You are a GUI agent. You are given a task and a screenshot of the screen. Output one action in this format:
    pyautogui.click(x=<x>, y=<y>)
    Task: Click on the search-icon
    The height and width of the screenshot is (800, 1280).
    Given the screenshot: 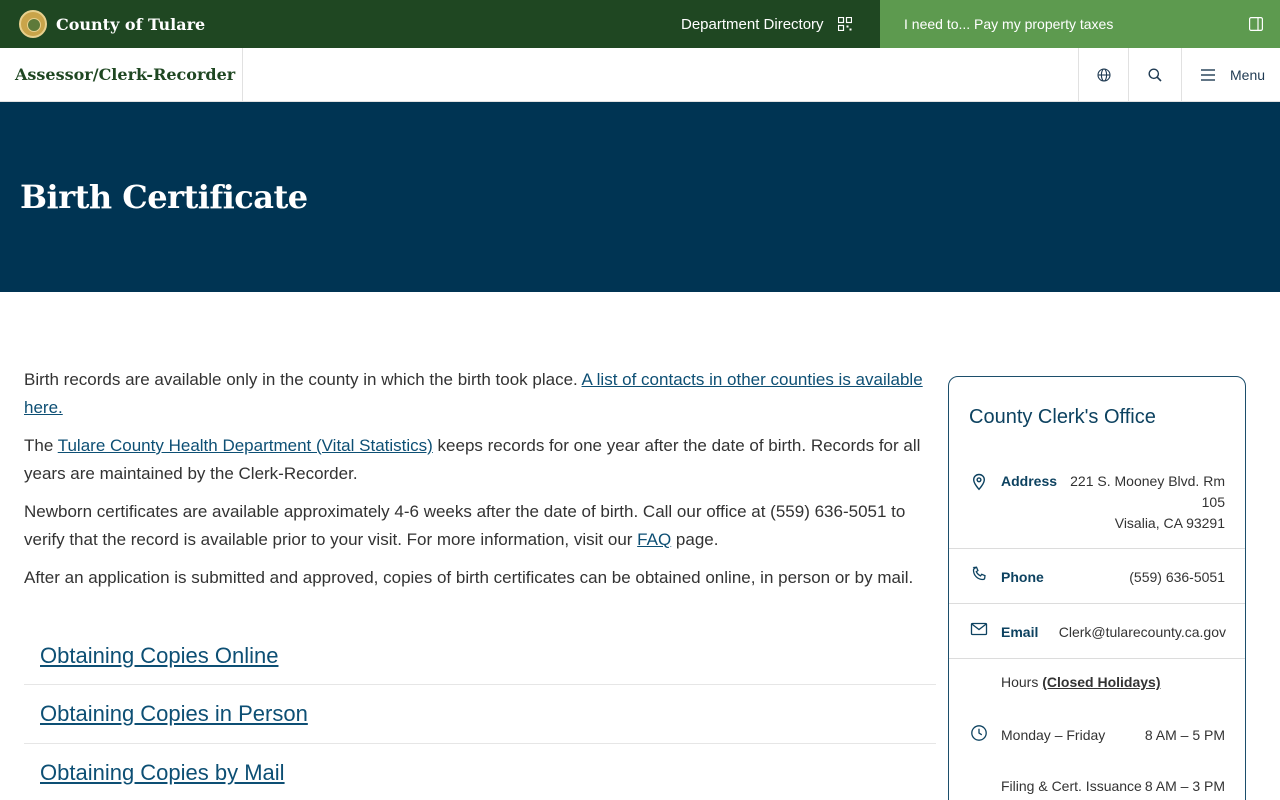 What is the action you would take?
    pyautogui.click(x=1155, y=75)
    